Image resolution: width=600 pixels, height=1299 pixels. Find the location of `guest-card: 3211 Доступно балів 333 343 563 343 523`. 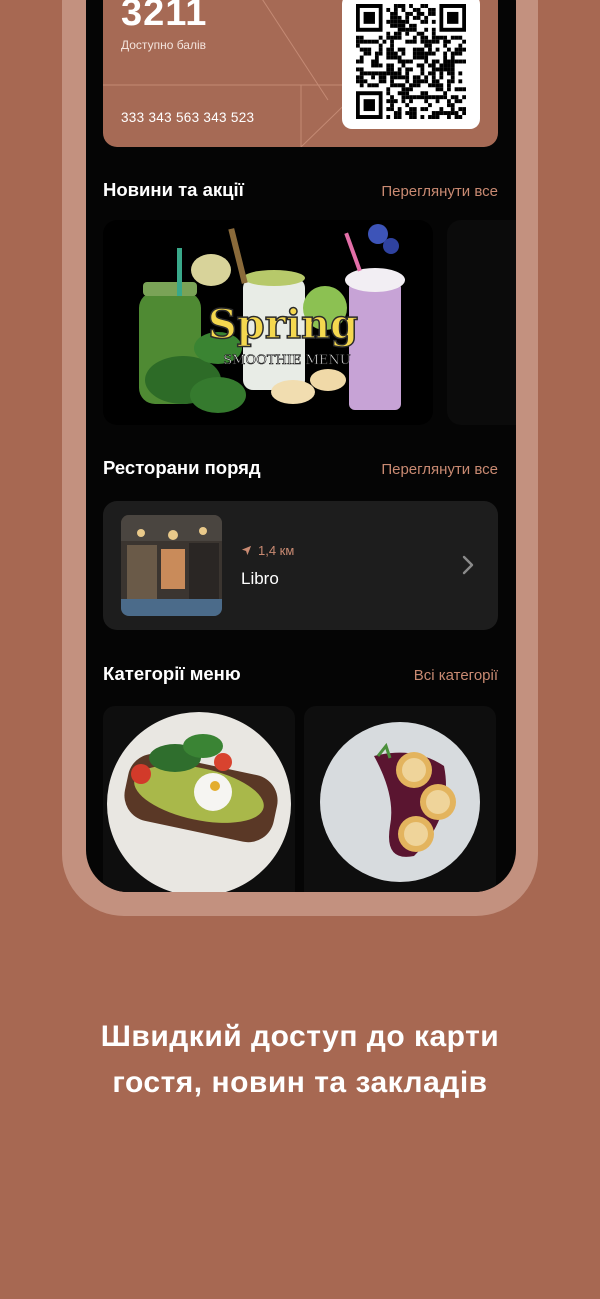

guest-card: 3211 Доступно балів 333 343 563 343 523 is located at coordinates (300, 73).